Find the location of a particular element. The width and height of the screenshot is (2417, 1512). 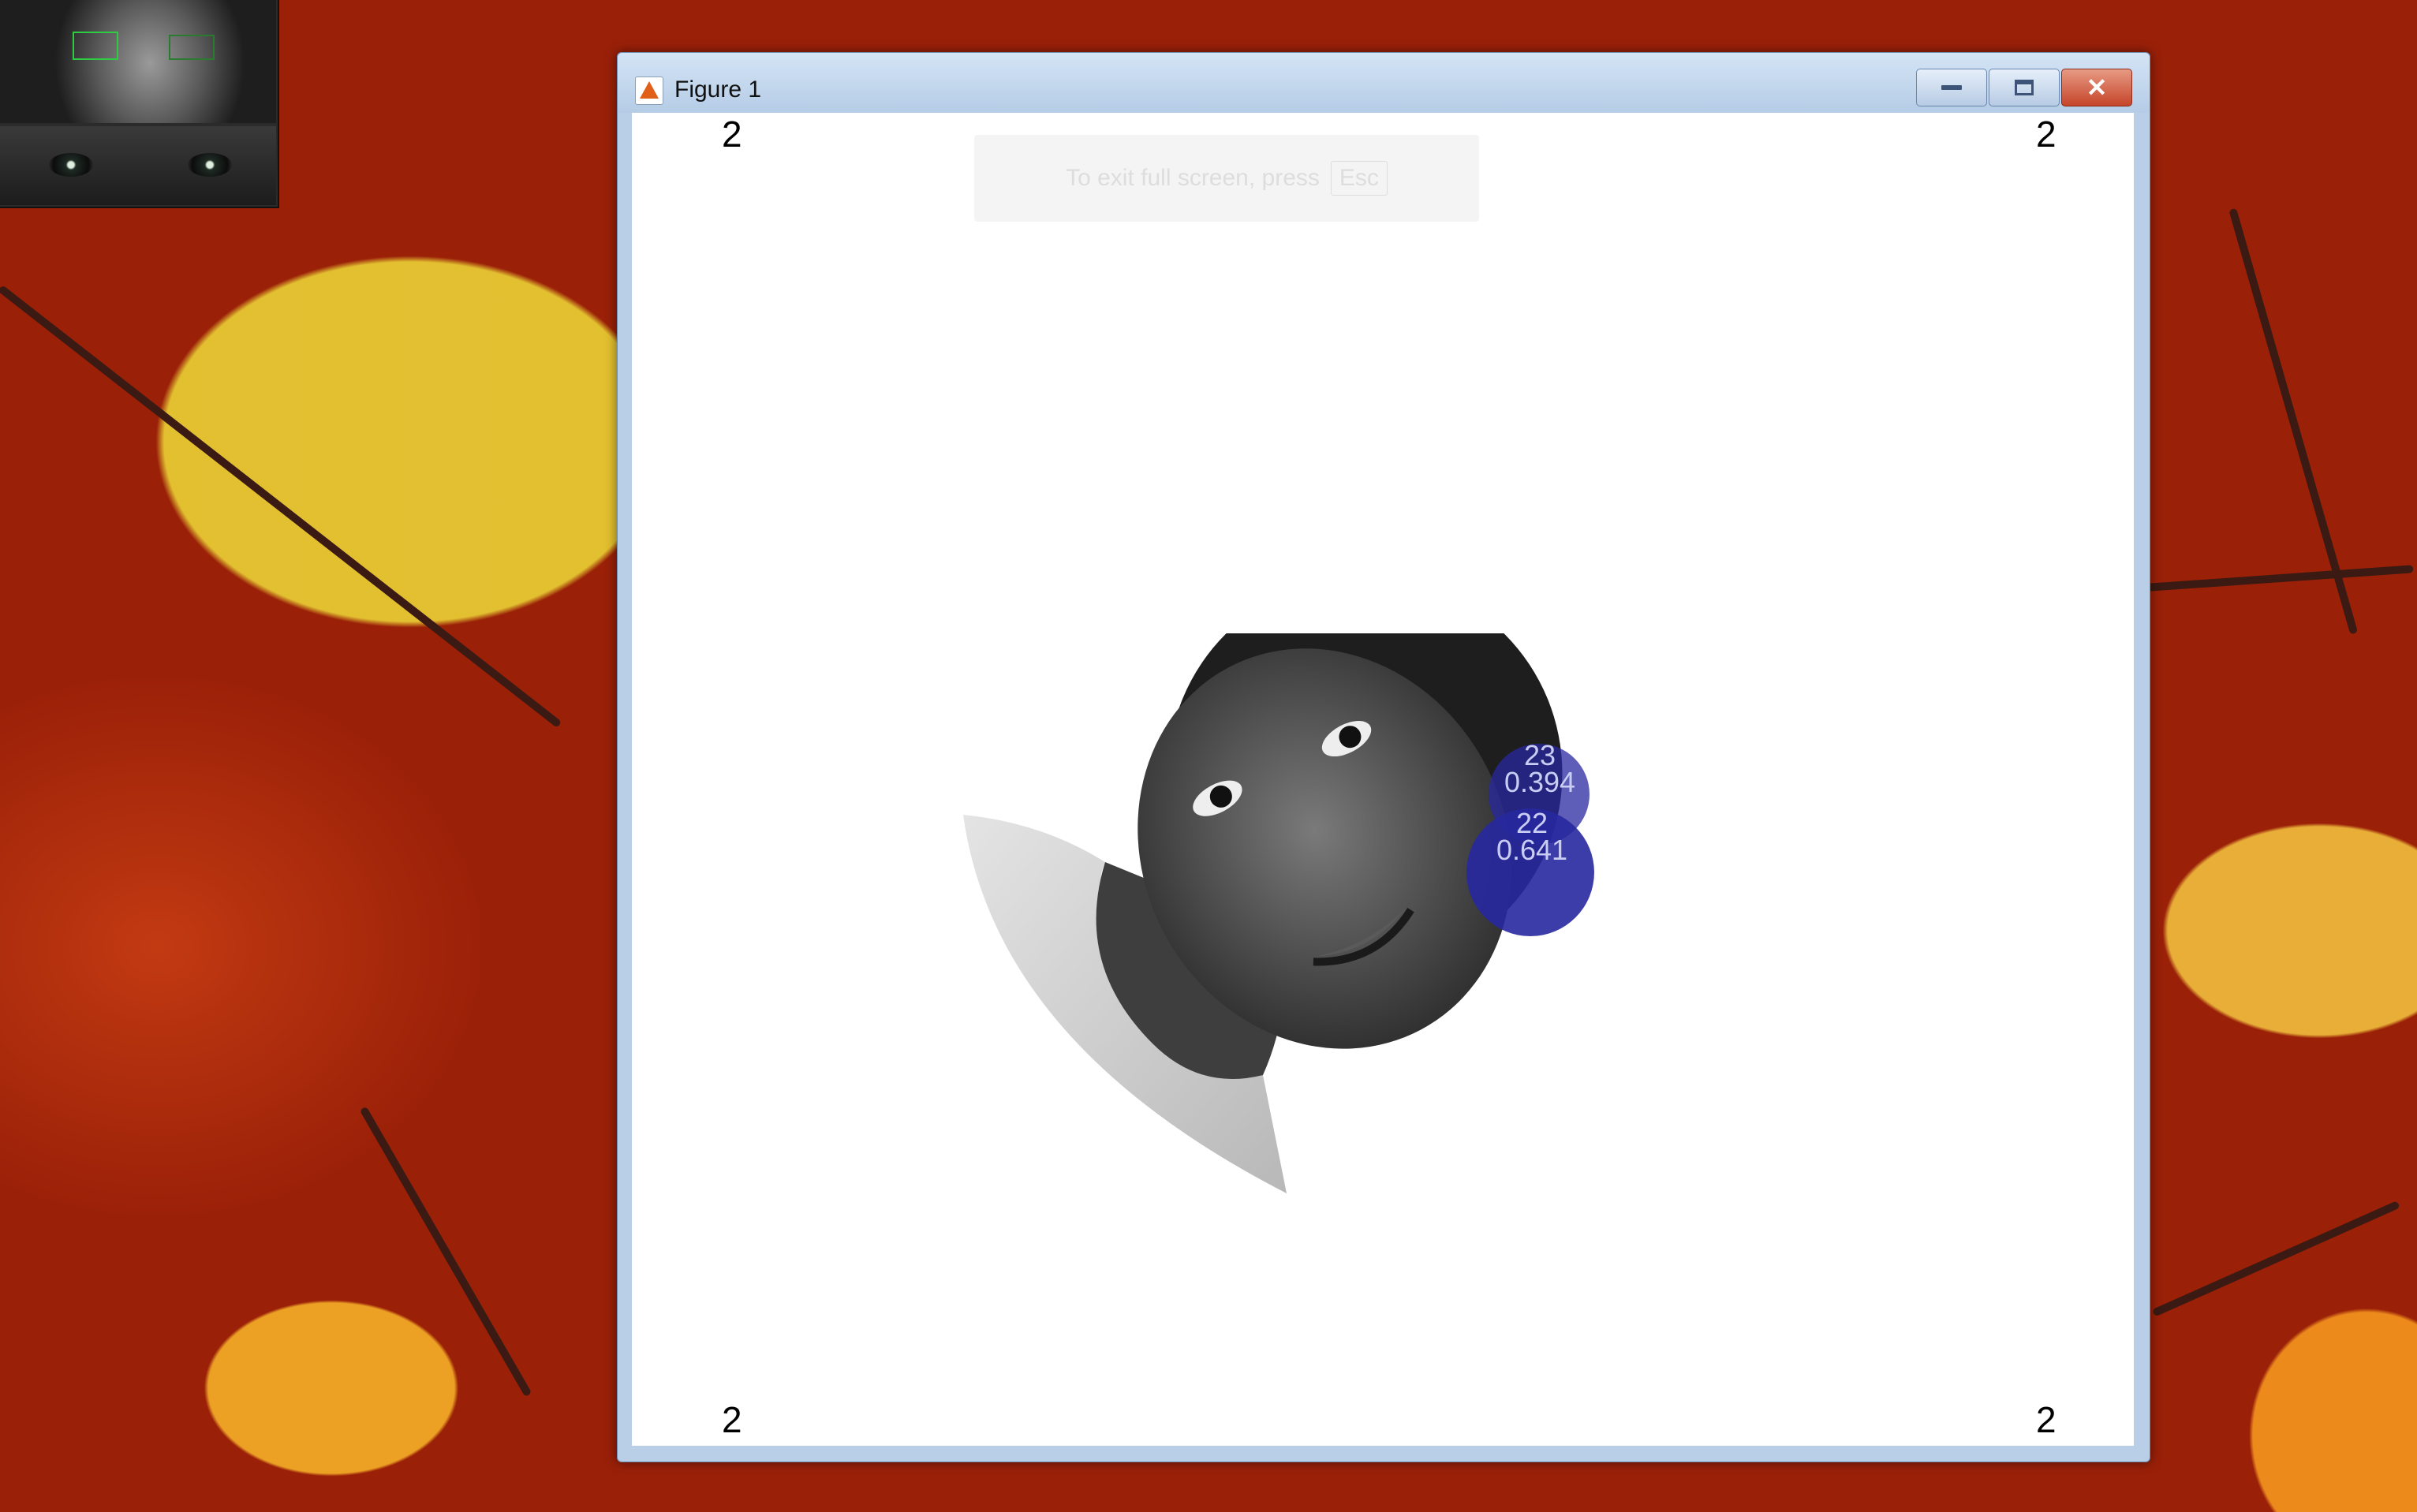

maximize-icon is located at coordinates (2024, 87).